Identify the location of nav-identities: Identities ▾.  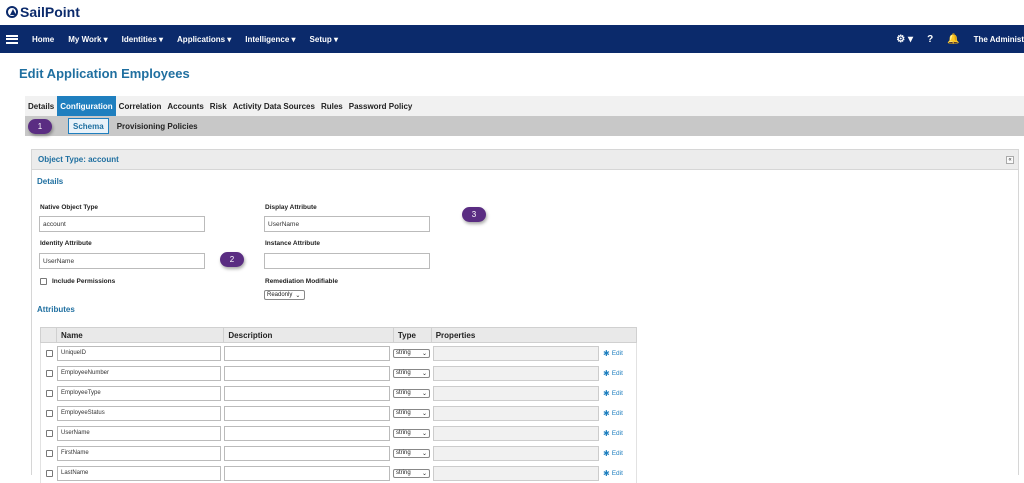
(142, 39).